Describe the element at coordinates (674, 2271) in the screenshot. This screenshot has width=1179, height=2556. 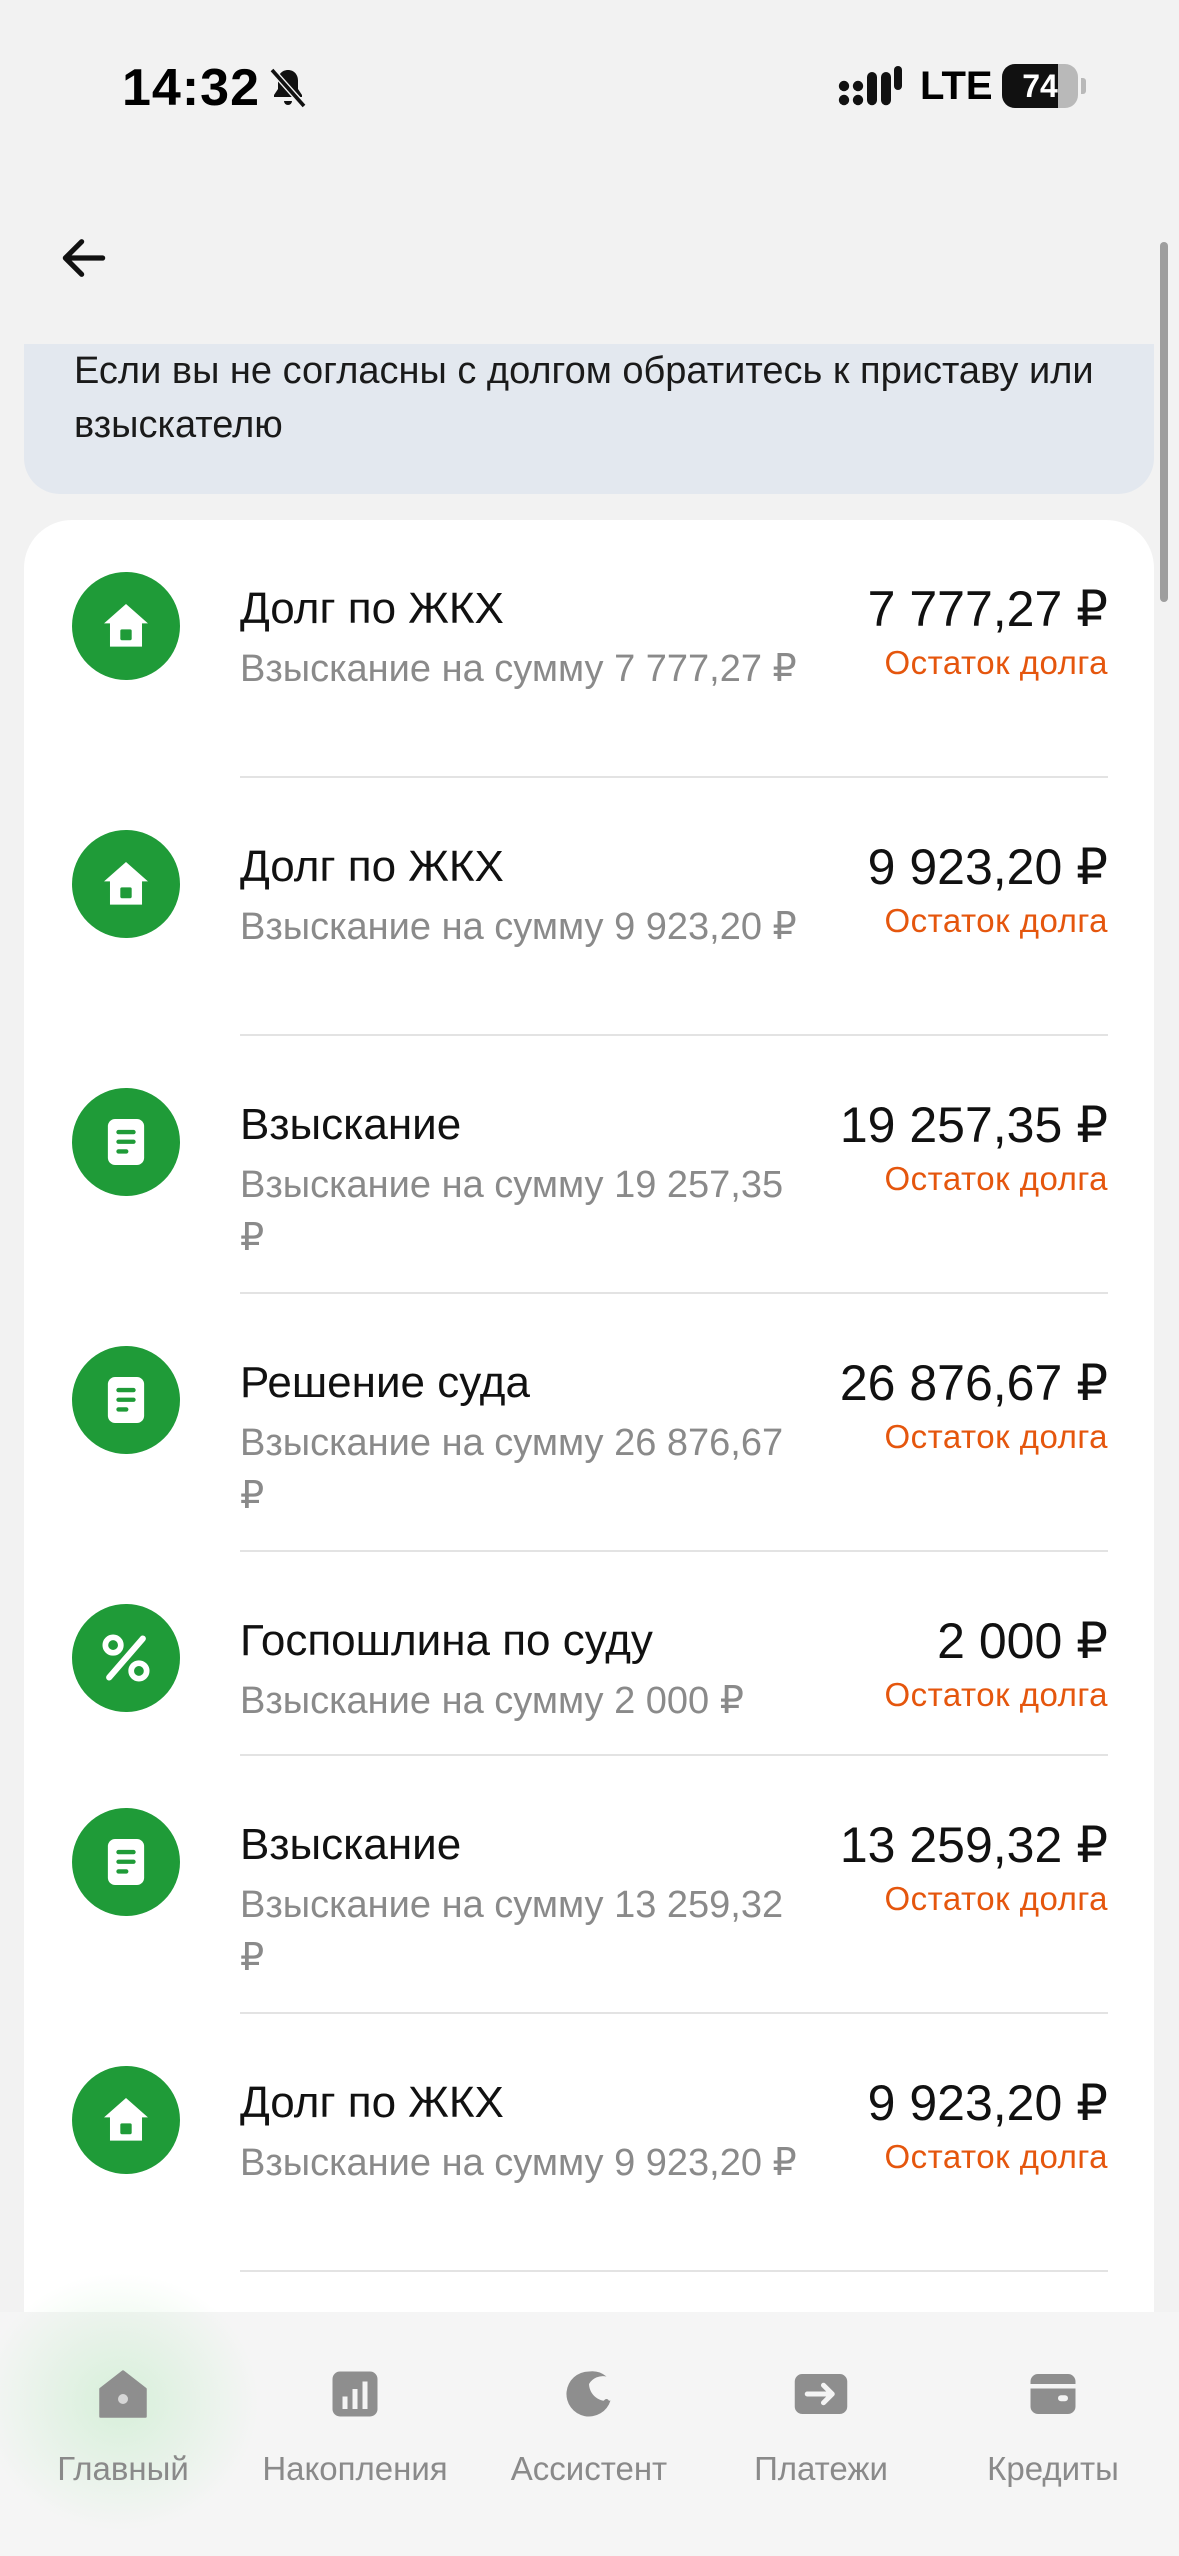
I see `divider` at that location.